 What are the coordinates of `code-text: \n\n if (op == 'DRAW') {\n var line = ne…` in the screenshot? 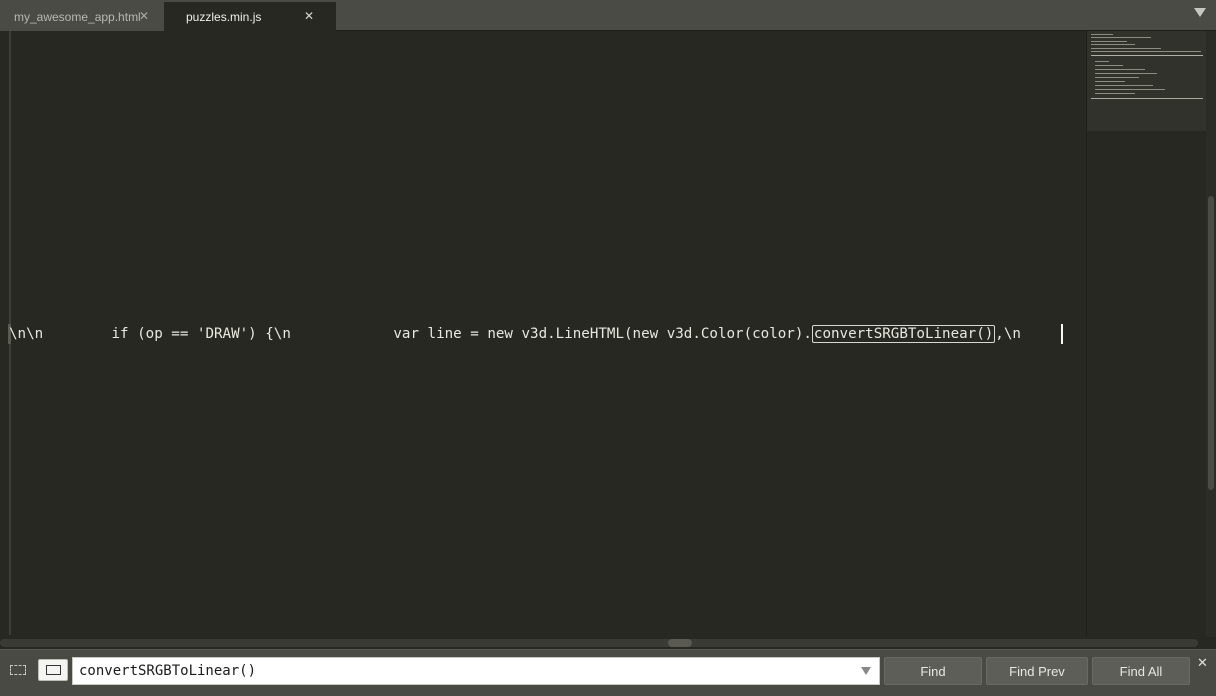 It's located at (410, 334).